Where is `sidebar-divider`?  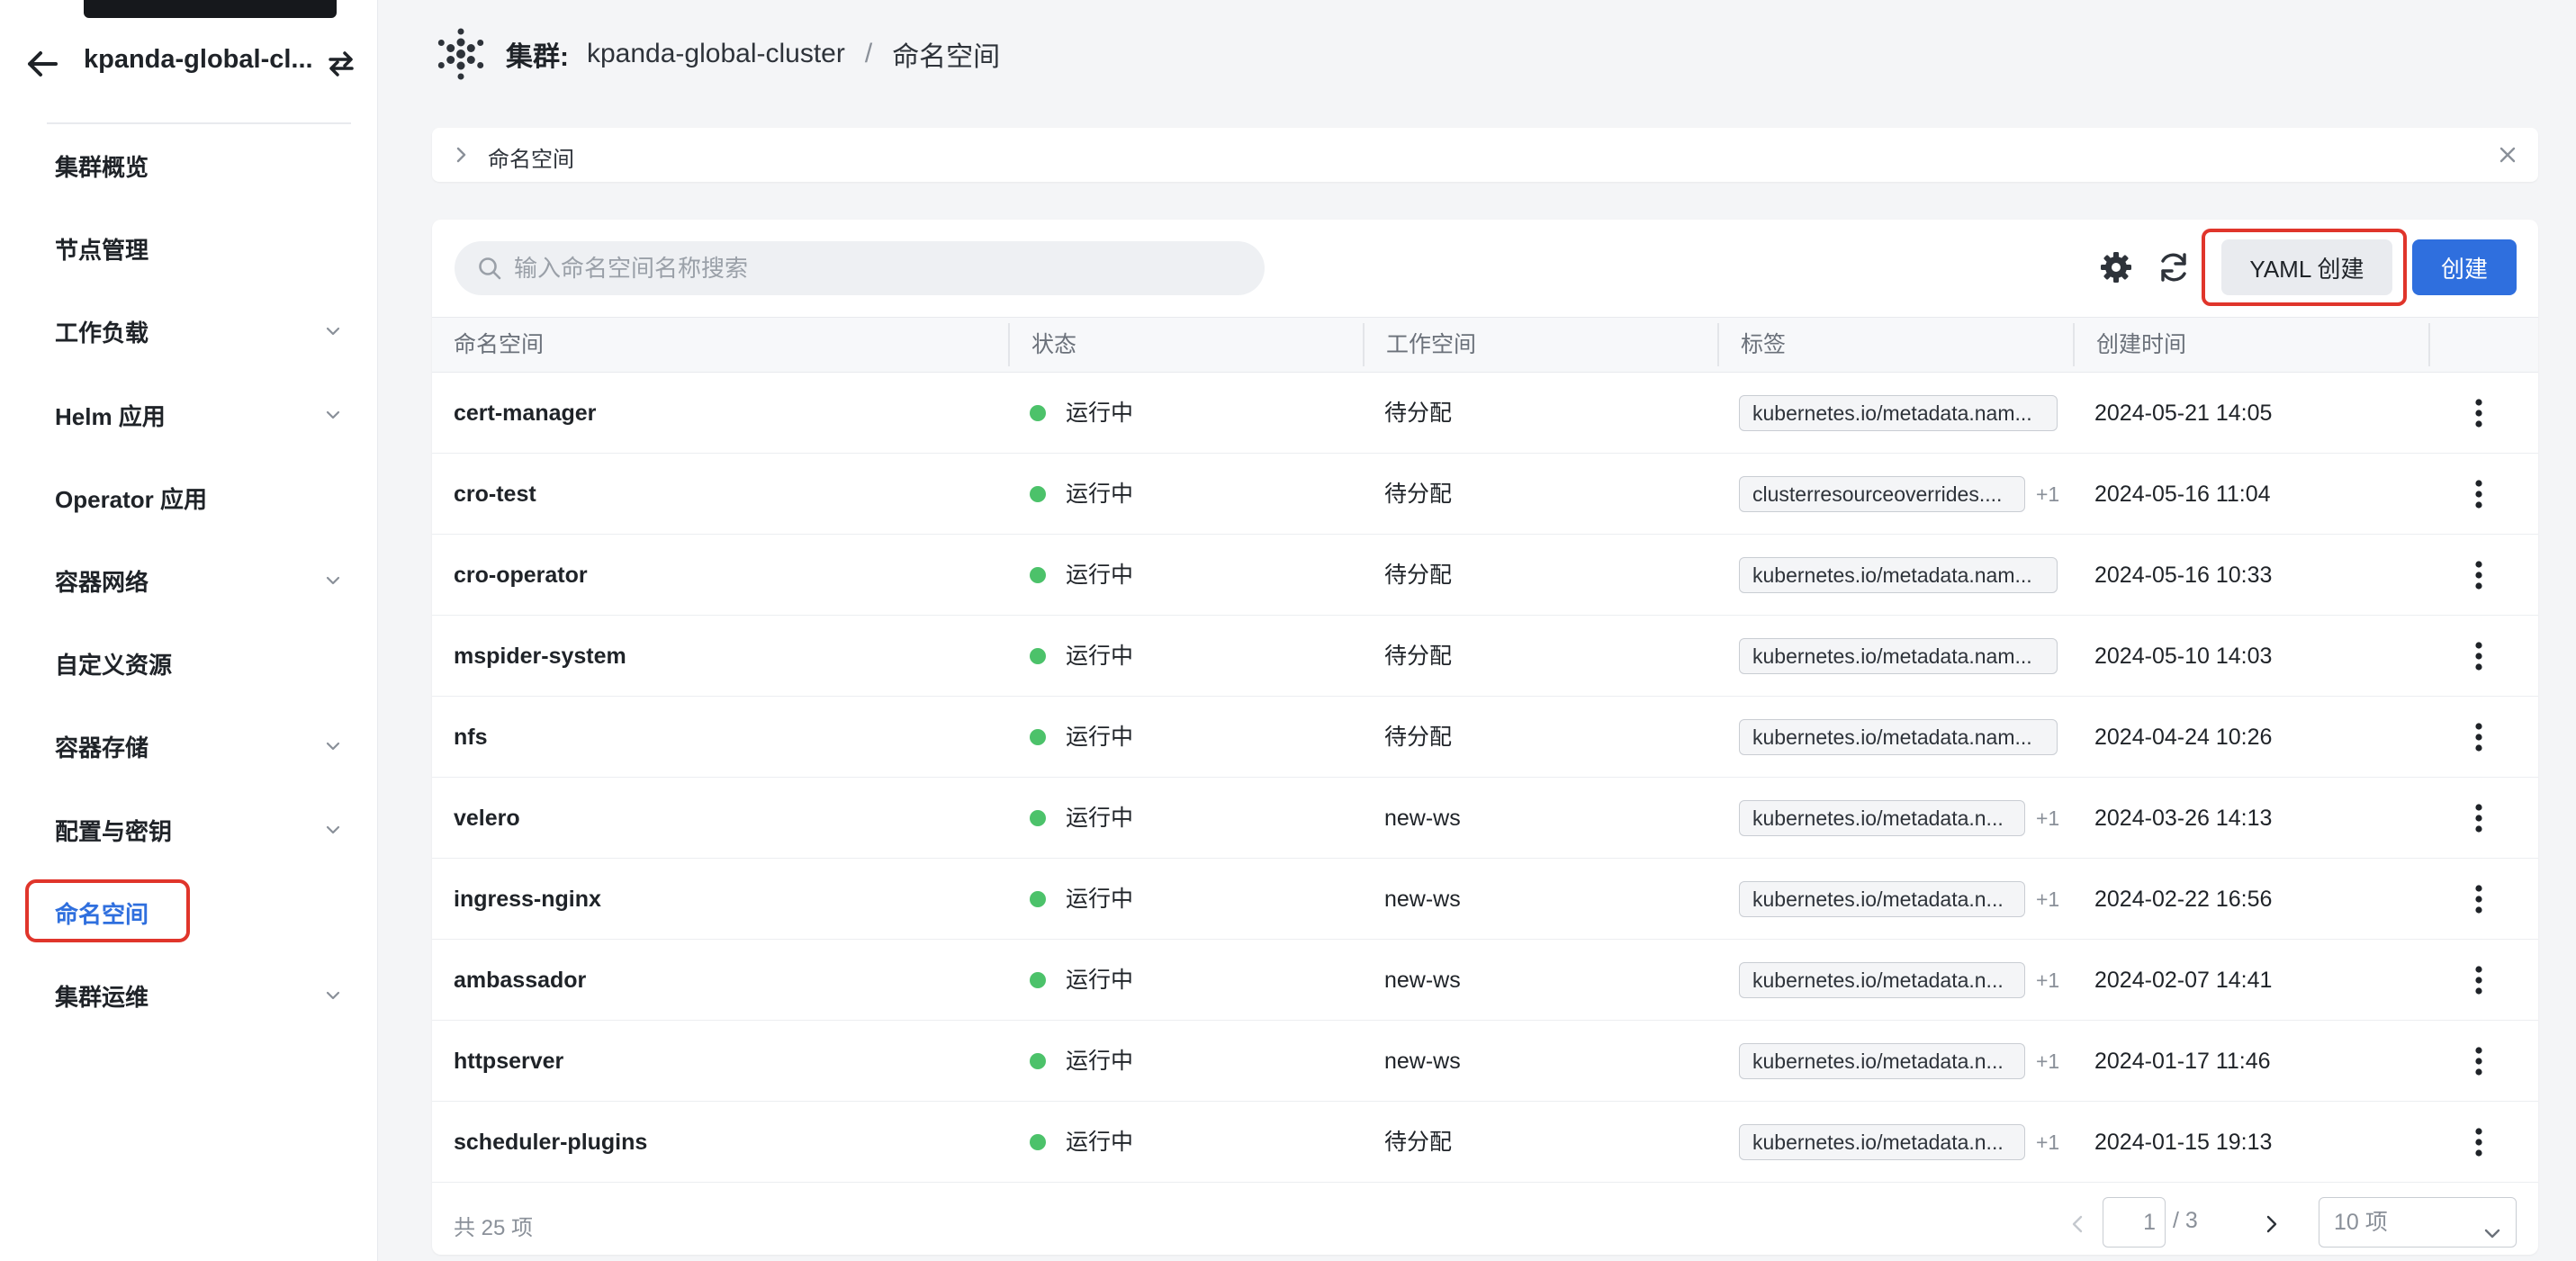
sidebar-divider is located at coordinates (199, 123).